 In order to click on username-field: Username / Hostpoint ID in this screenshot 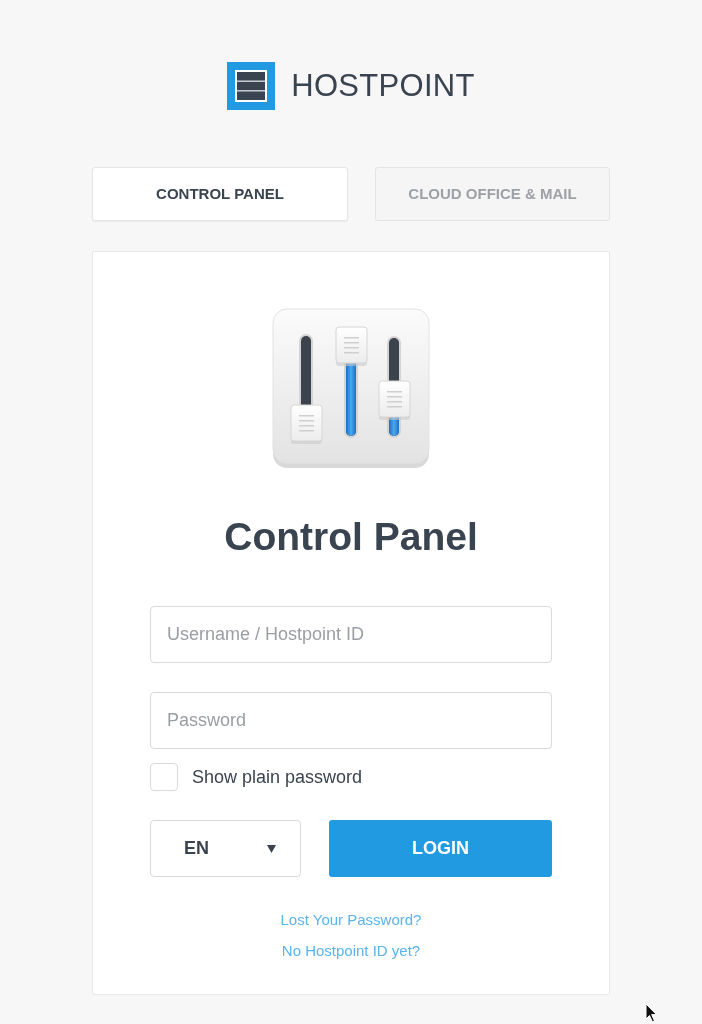, I will do `click(351, 634)`.